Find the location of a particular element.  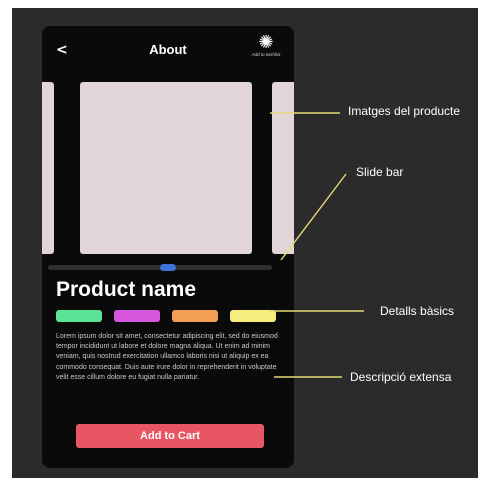

add-to-cart-button: Add to Cart is located at coordinates (170, 436).